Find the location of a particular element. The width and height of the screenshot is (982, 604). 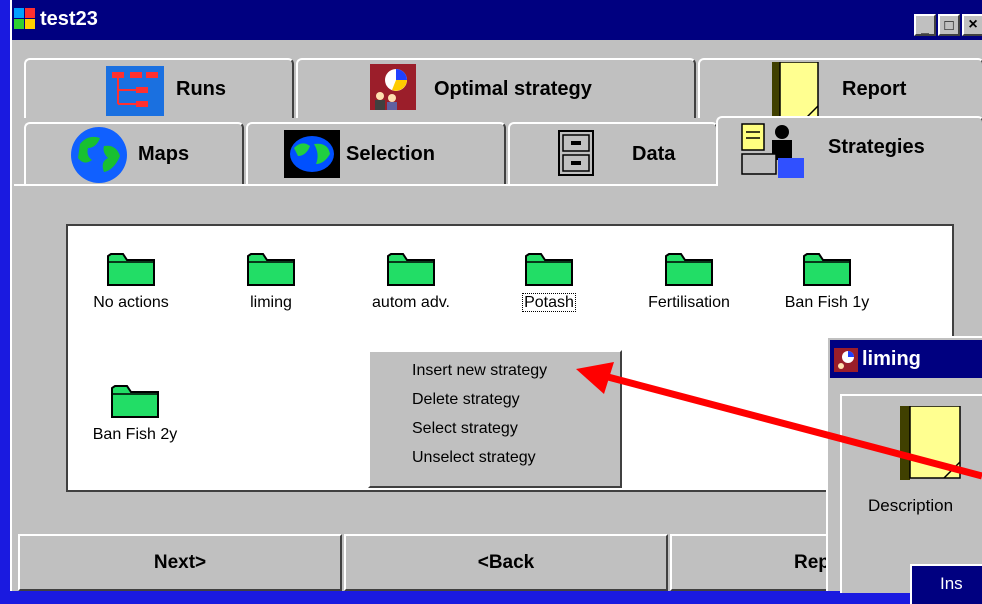

strategy-item: Ban Fish 2y is located at coordinates (135, 413).